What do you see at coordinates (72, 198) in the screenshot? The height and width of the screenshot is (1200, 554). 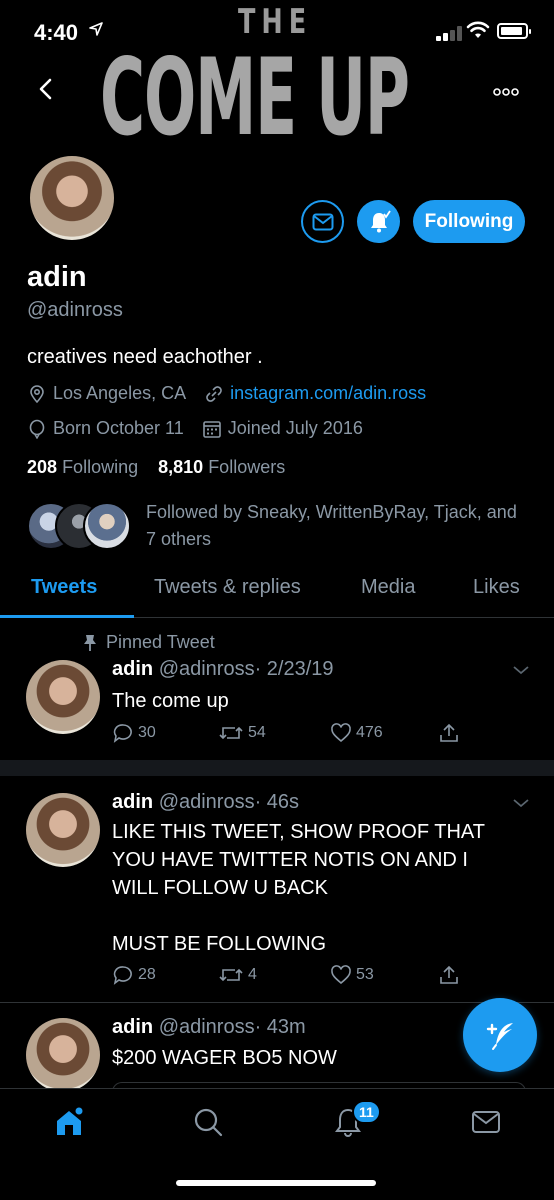 I see `profile-avatar` at bounding box center [72, 198].